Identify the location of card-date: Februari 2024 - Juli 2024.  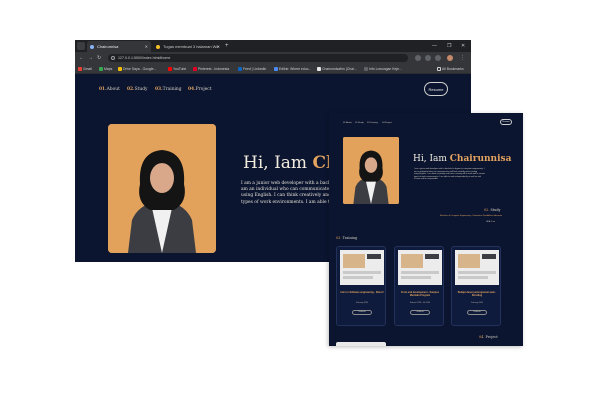
(420, 303).